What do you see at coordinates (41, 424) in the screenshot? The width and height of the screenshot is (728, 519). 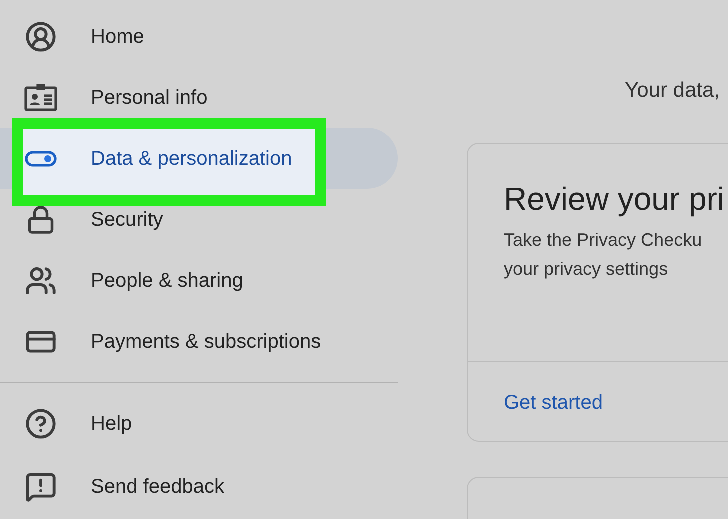 I see `help-icon` at bounding box center [41, 424].